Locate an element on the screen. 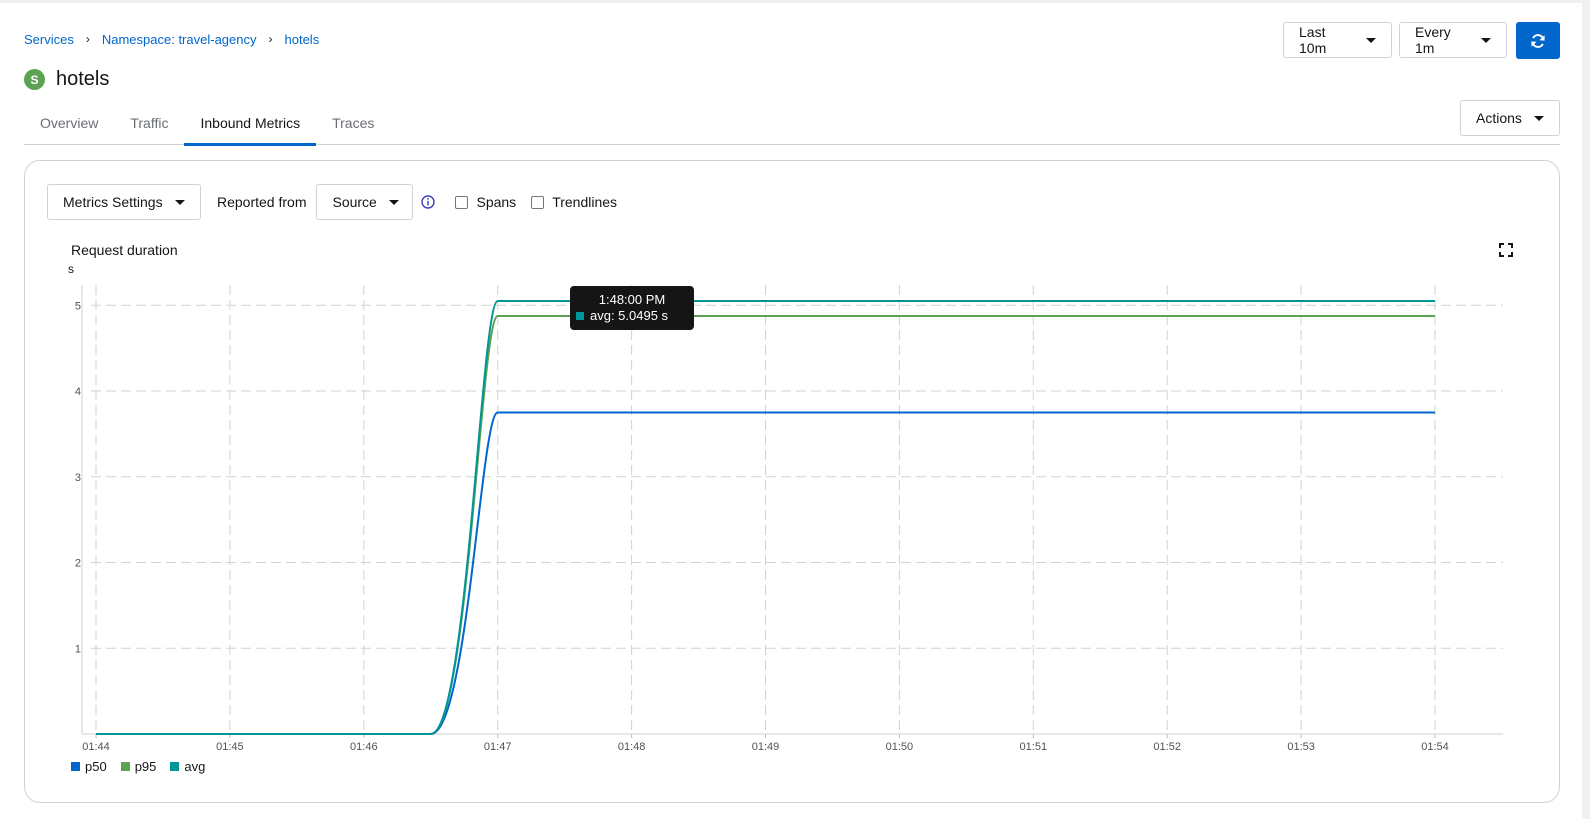 The image size is (1590, 819). breadcrumb-service: hotels is located at coordinates (302, 39).